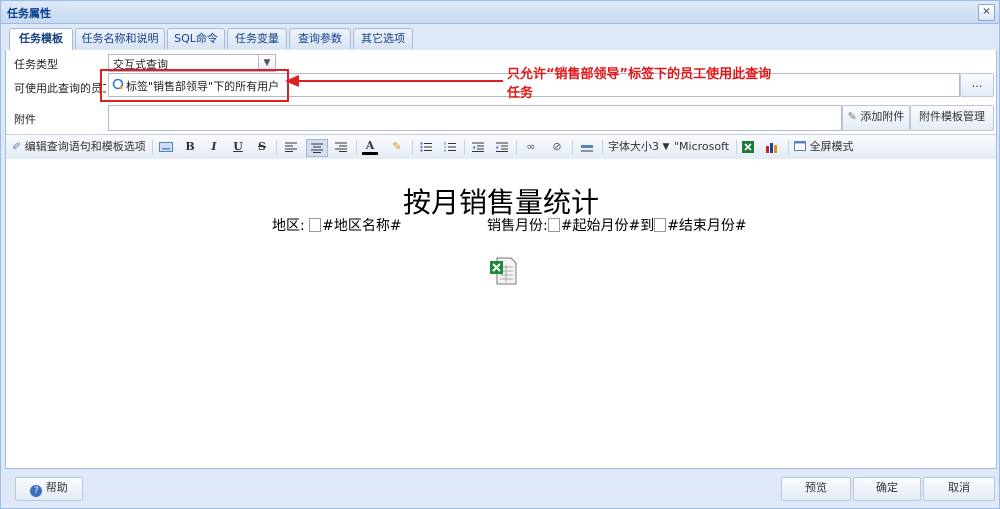 This screenshot has width=1000, height=509. Describe the element at coordinates (85, 146) in the screenshot. I see `edit-query-label: 编辑查询语句和模板选项` at that location.